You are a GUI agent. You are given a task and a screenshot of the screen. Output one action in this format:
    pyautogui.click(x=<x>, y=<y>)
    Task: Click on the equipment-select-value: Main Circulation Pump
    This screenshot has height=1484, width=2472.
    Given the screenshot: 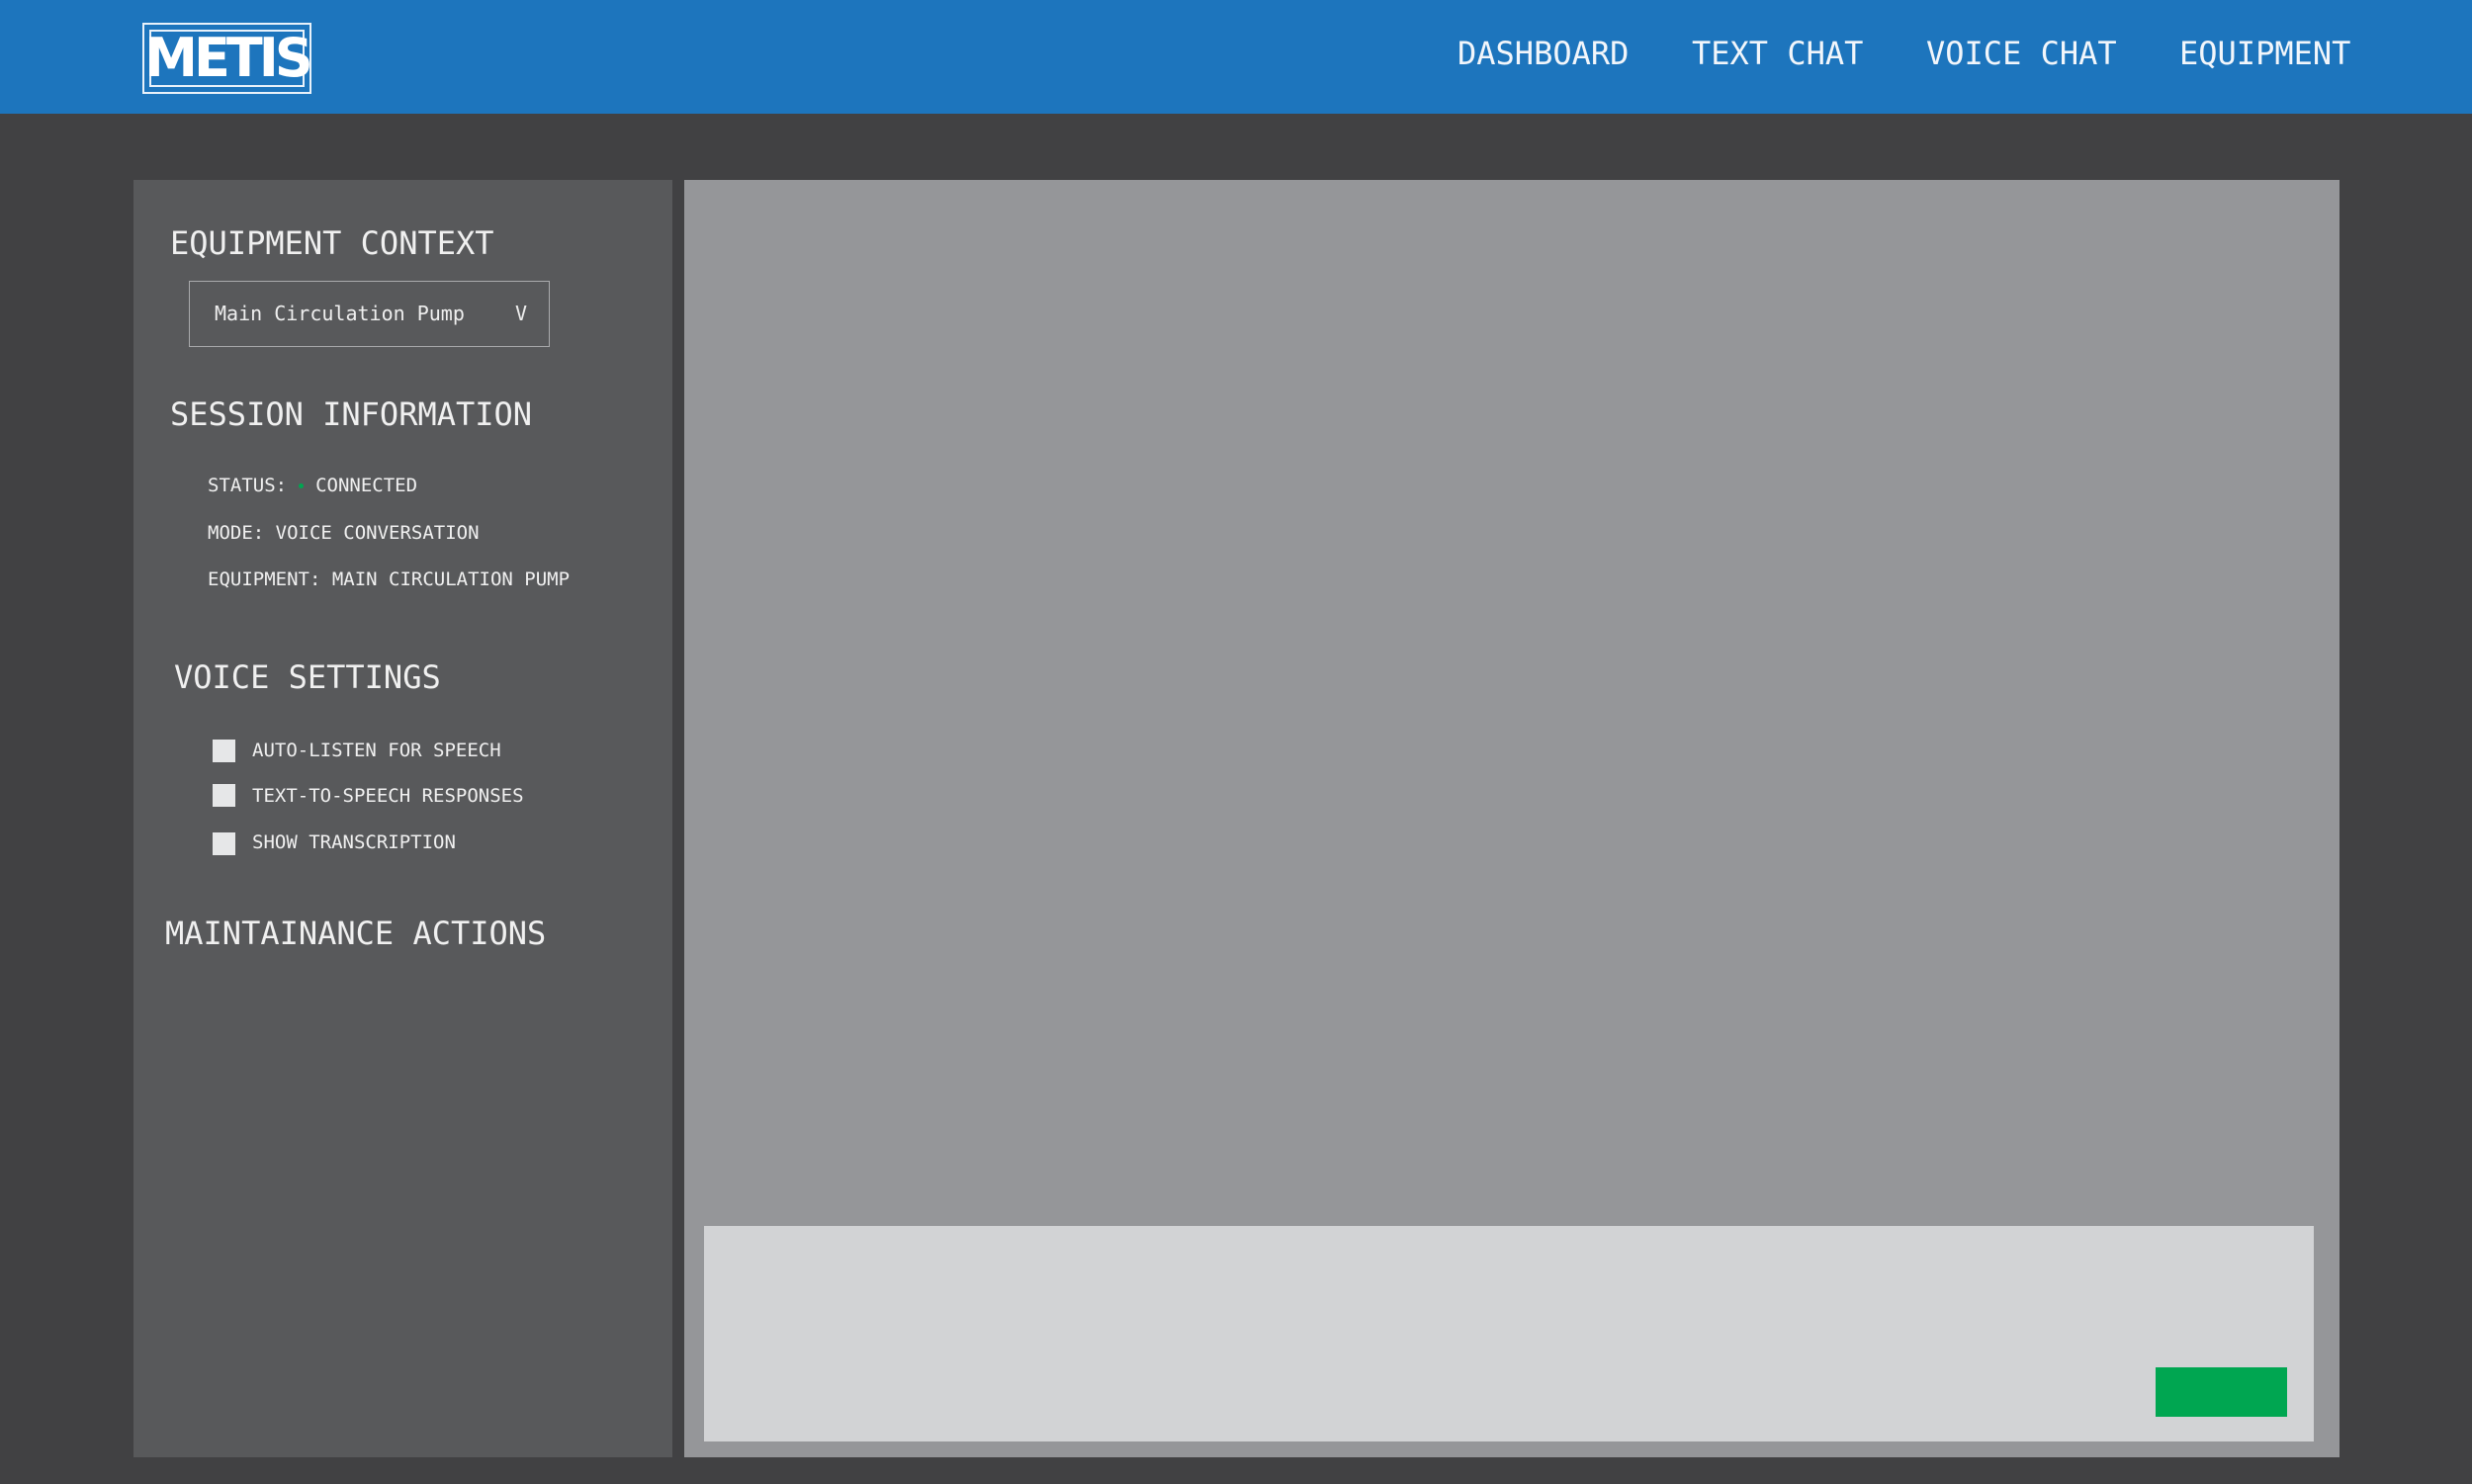 What is the action you would take?
    pyautogui.click(x=340, y=314)
    